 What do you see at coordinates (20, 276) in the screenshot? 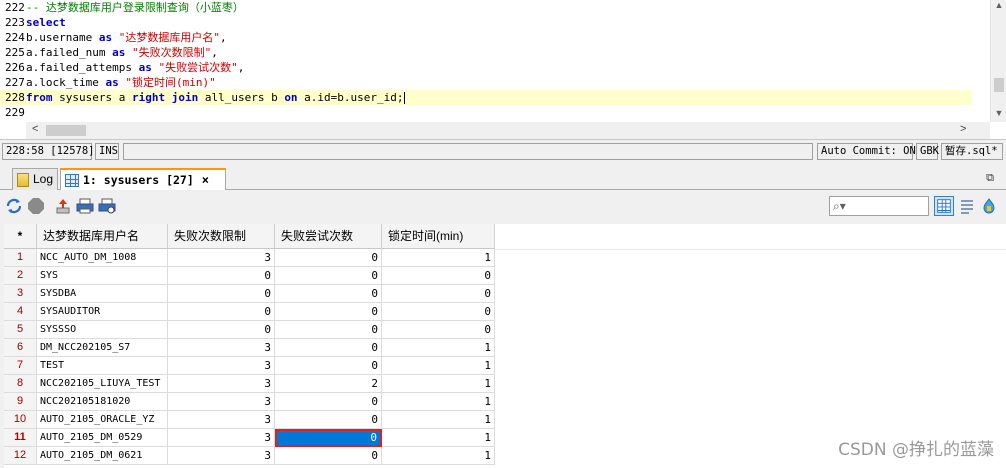
I see `row-number: 2` at bounding box center [20, 276].